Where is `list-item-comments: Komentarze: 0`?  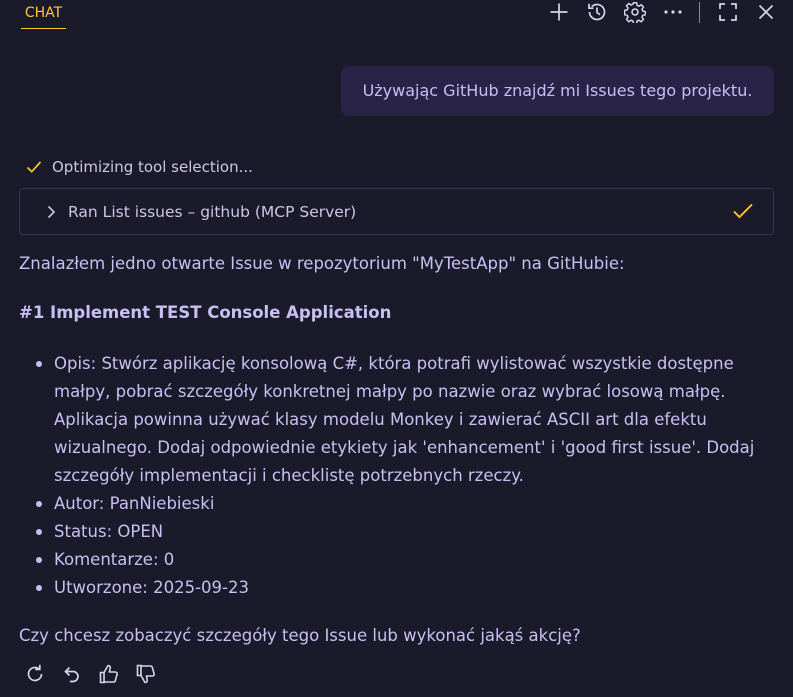 list-item-comments: Komentarze: 0 is located at coordinates (399, 560).